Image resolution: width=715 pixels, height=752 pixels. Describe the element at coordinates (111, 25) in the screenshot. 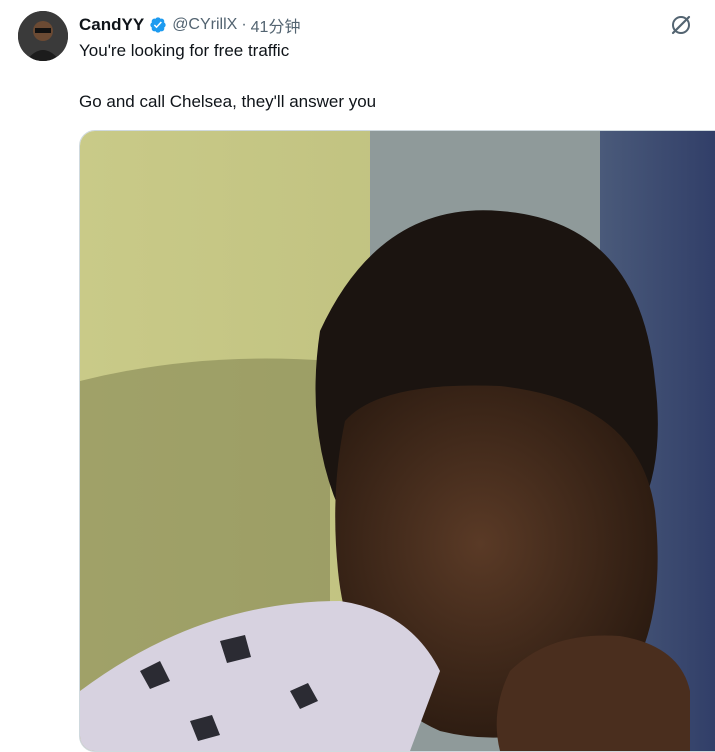

I see `author-name: CandYY` at that location.